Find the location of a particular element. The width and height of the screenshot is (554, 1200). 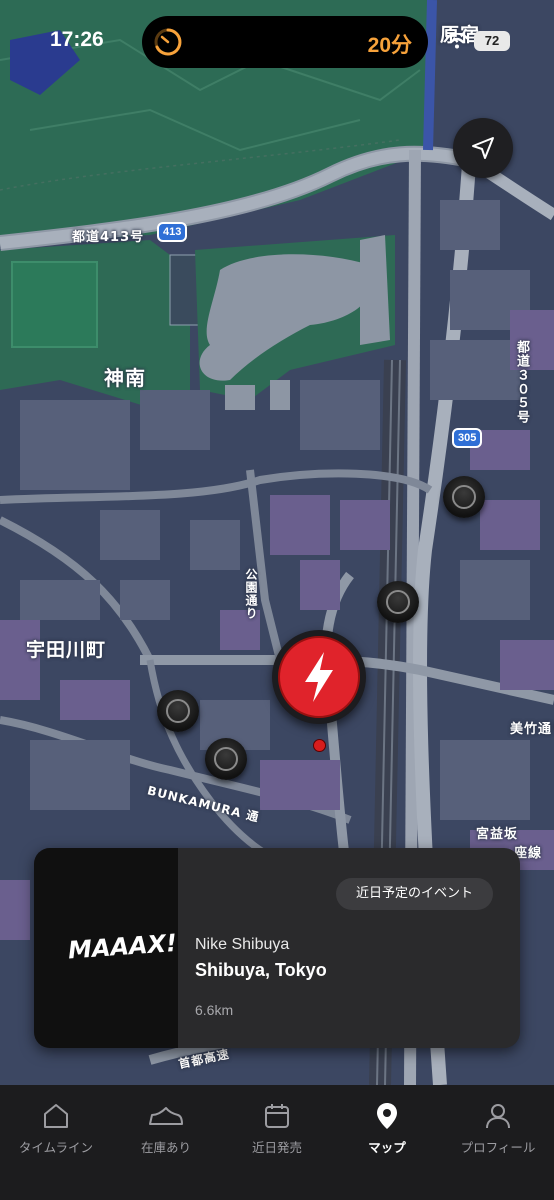

home-icon is located at coordinates (56, 1116).